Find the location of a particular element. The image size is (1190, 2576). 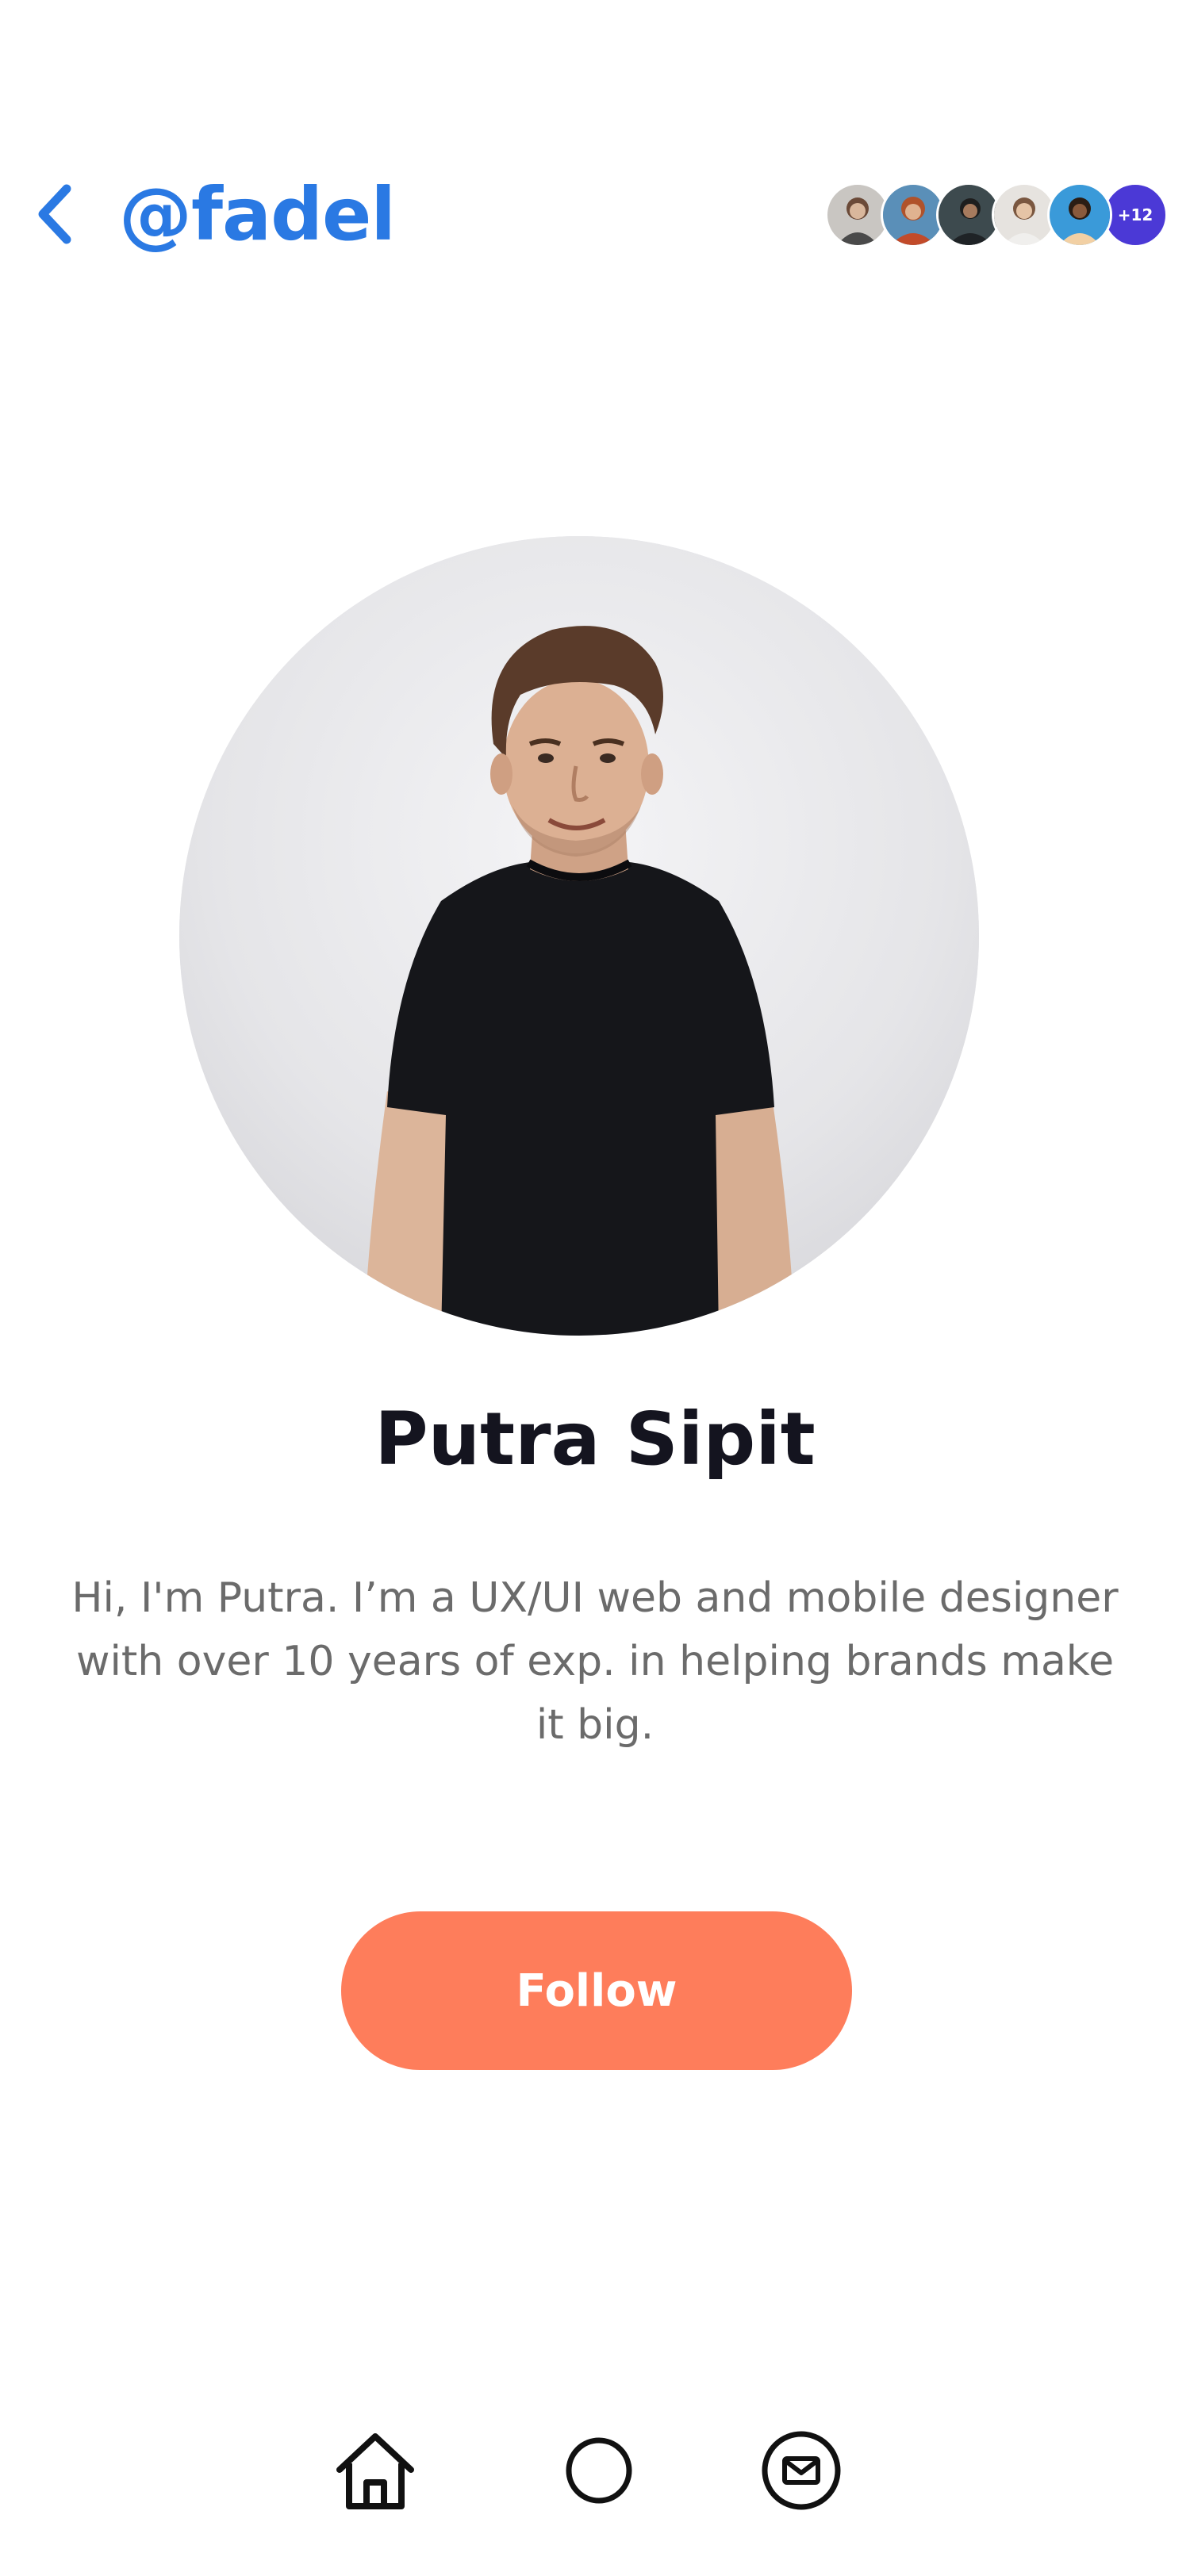

profile-name: Putra Sipit is located at coordinates (595, 1439).